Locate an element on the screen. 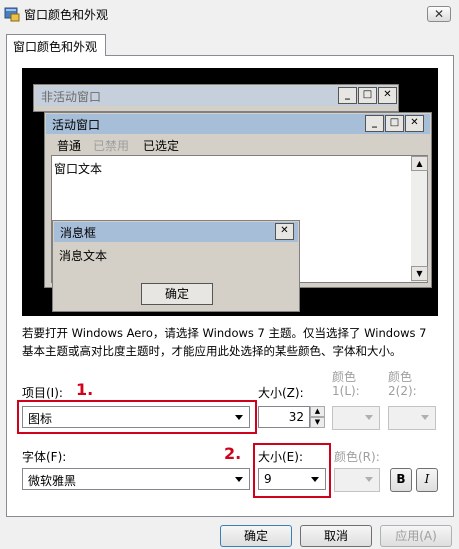 The image size is (459, 549). close-button: ✕ is located at coordinates (439, 14).